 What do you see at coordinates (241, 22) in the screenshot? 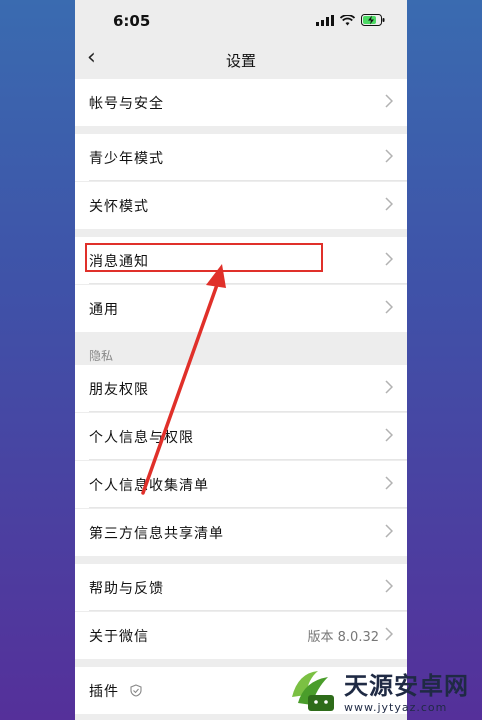
I see `status-bar: 6:05` at bounding box center [241, 22].